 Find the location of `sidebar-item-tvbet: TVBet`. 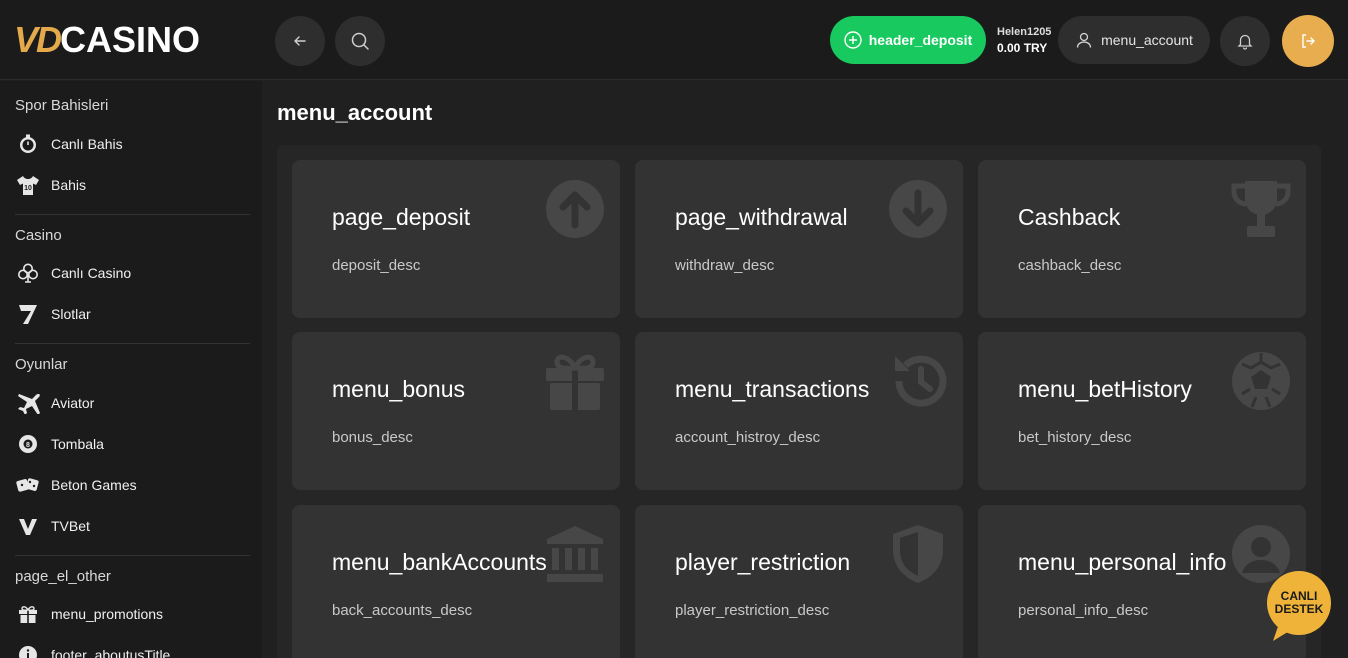

sidebar-item-tvbet: TVBet is located at coordinates (52, 526).